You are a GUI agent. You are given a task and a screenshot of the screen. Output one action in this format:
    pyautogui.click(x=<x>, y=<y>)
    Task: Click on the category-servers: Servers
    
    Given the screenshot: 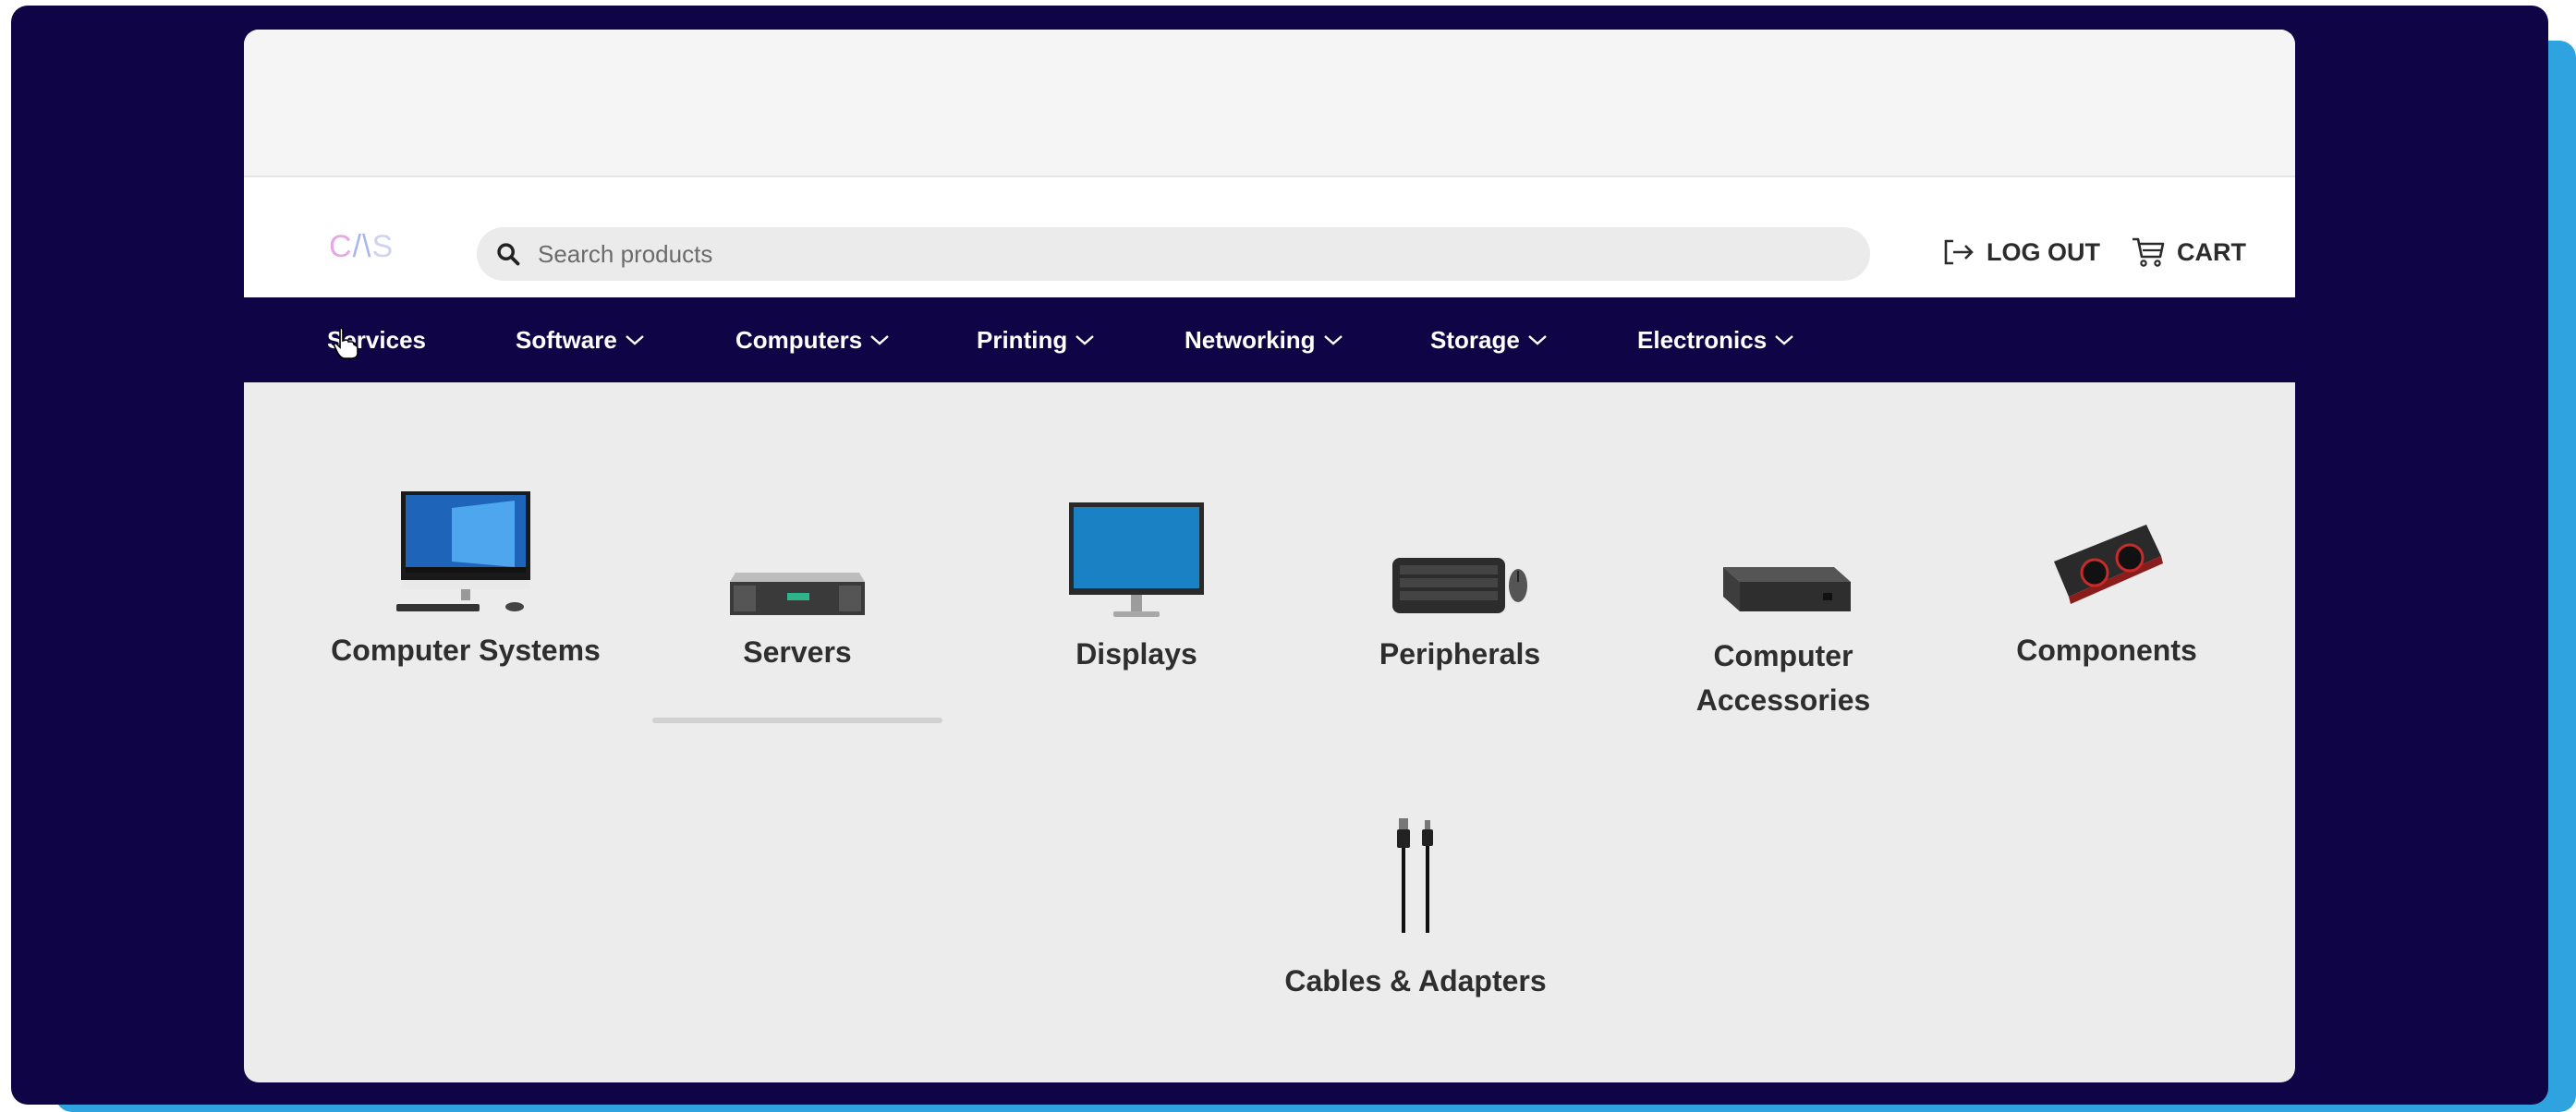 What is the action you would take?
    pyautogui.click(x=797, y=619)
    